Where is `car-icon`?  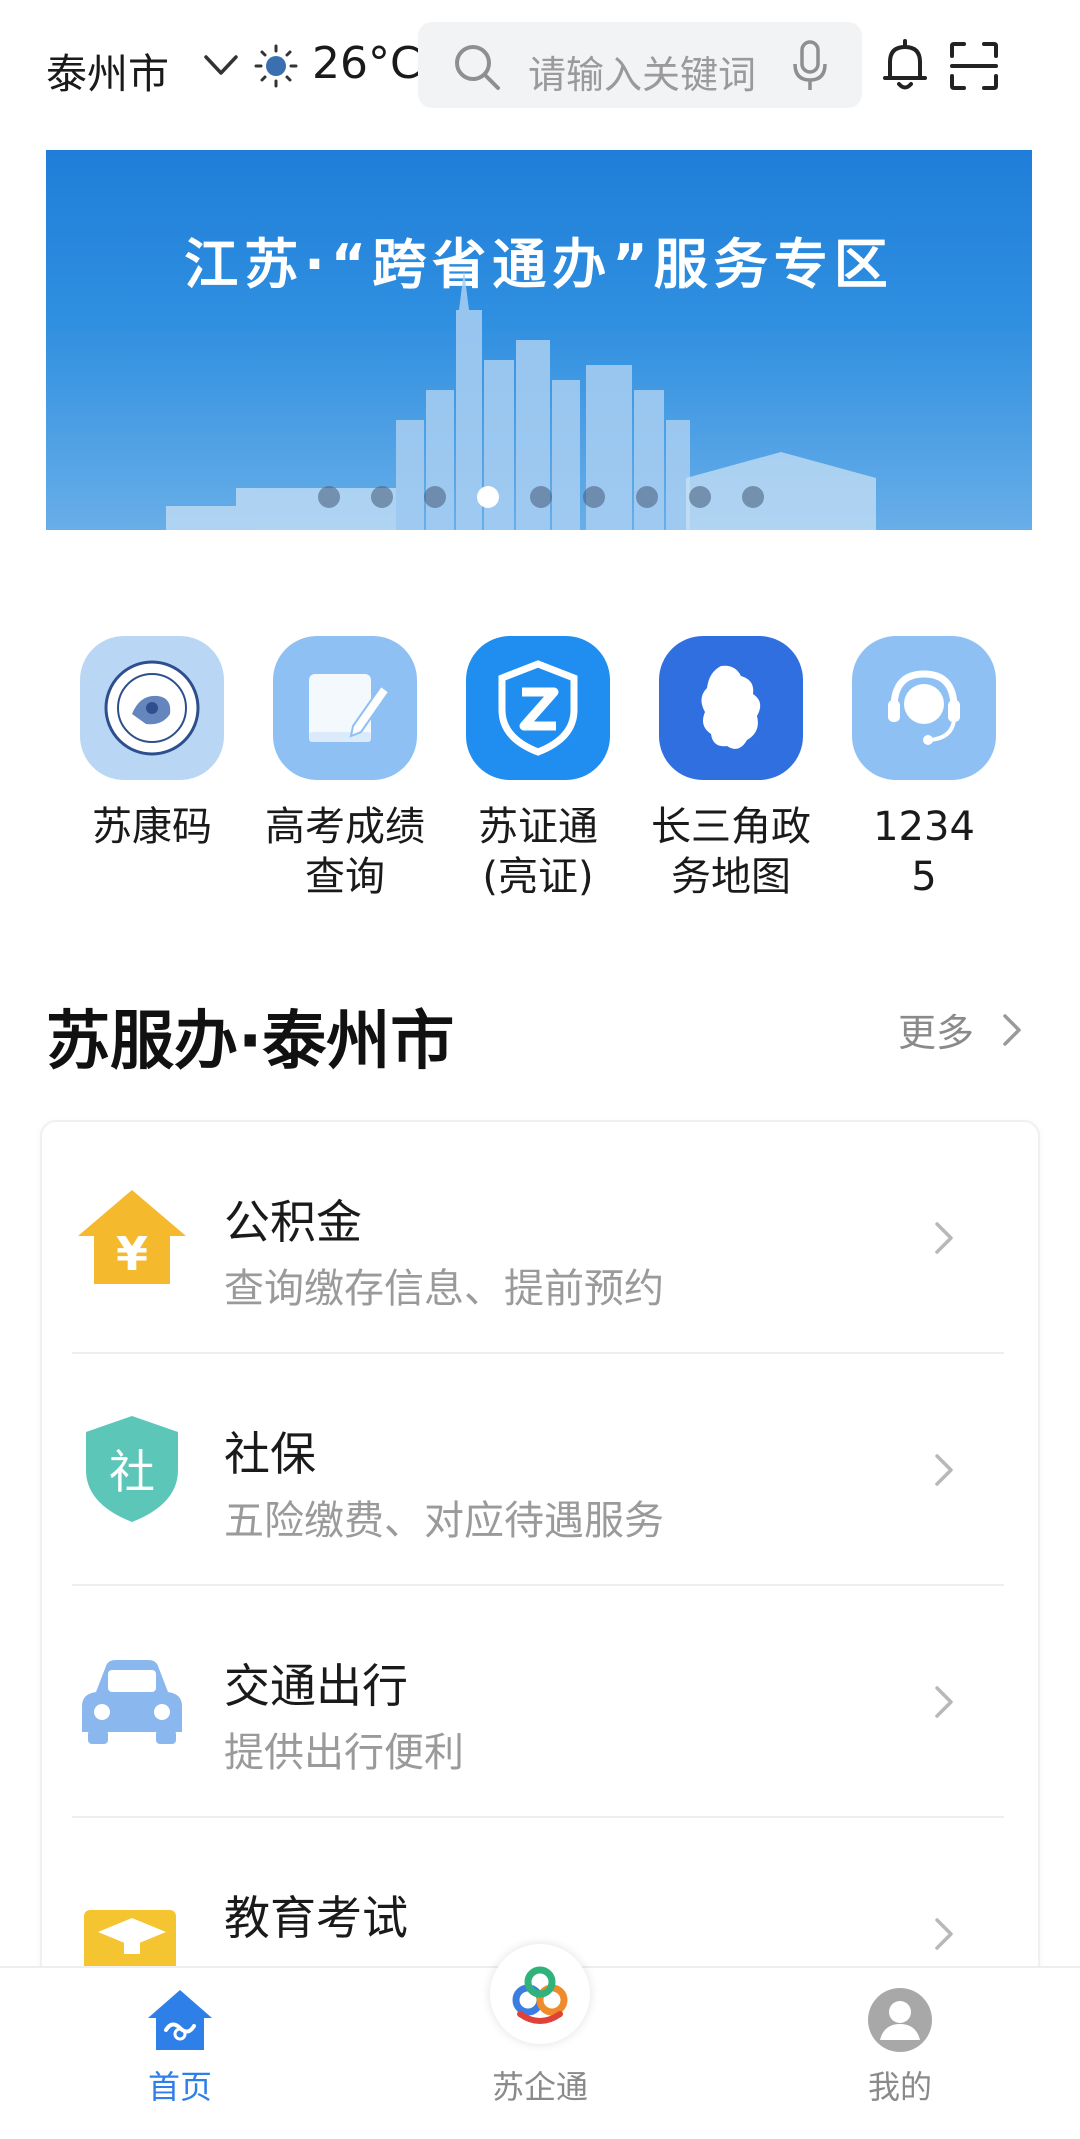
car-icon is located at coordinates (132, 1702).